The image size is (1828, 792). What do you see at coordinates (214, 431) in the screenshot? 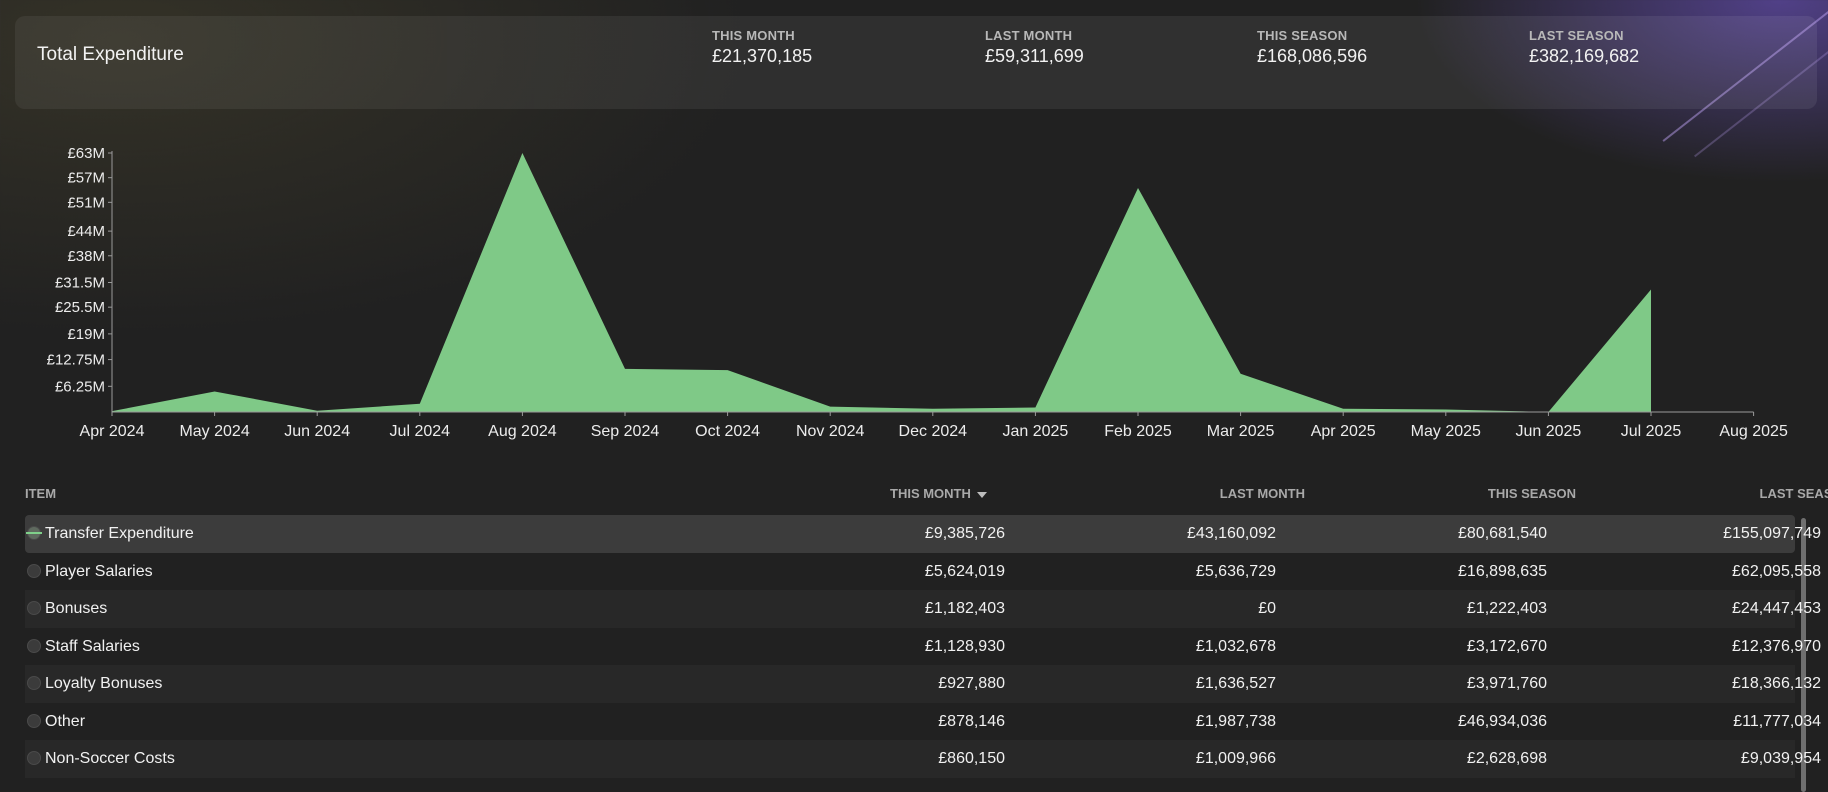
I see `x-tick-label: May 2024` at bounding box center [214, 431].